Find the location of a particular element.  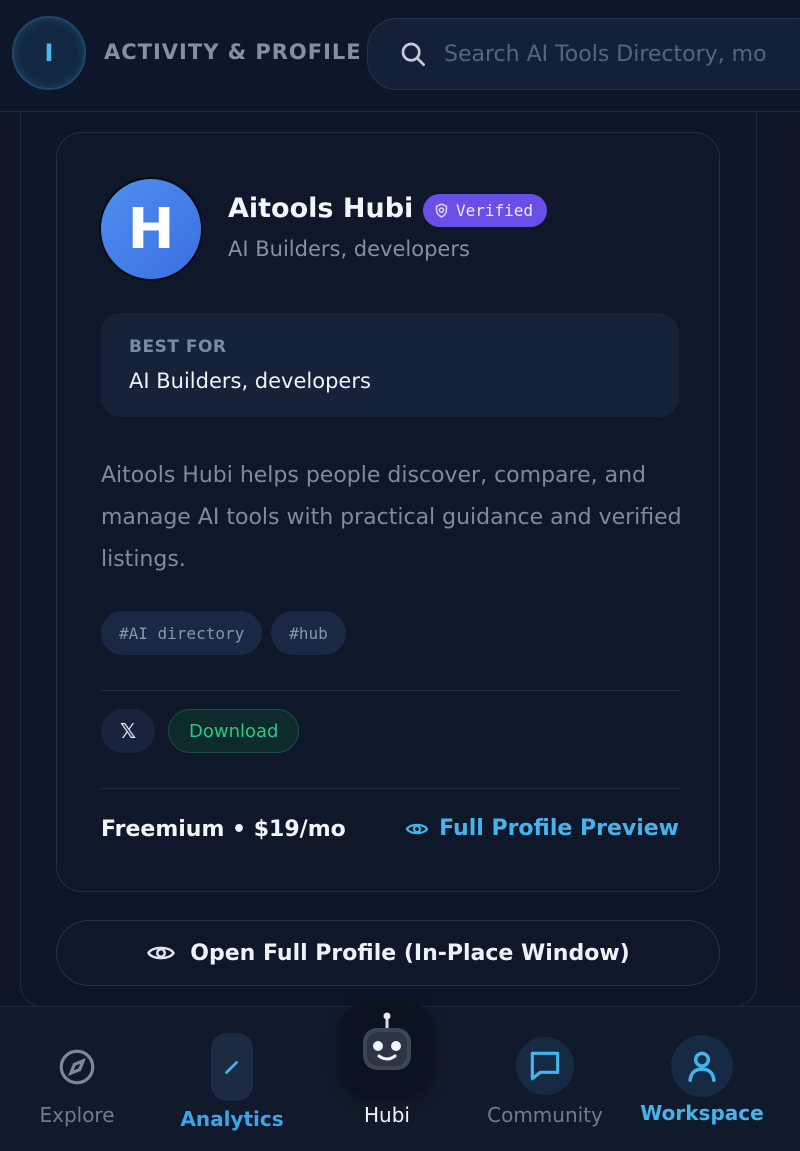

tool-name: Aitools Hubi is located at coordinates (321, 208).